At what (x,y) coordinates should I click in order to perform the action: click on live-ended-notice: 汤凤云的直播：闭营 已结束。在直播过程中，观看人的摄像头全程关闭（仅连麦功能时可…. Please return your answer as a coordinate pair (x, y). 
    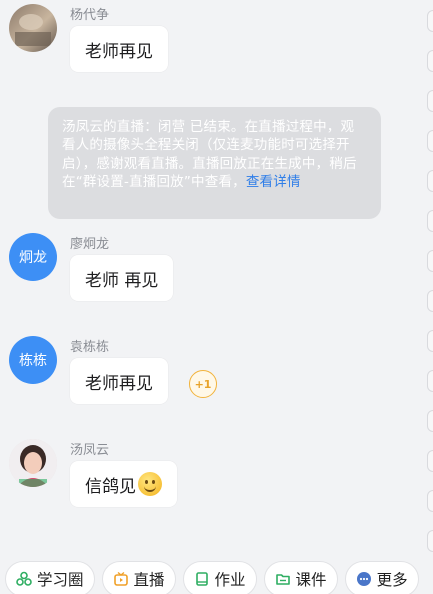
    Looking at the image, I should click on (214, 163).